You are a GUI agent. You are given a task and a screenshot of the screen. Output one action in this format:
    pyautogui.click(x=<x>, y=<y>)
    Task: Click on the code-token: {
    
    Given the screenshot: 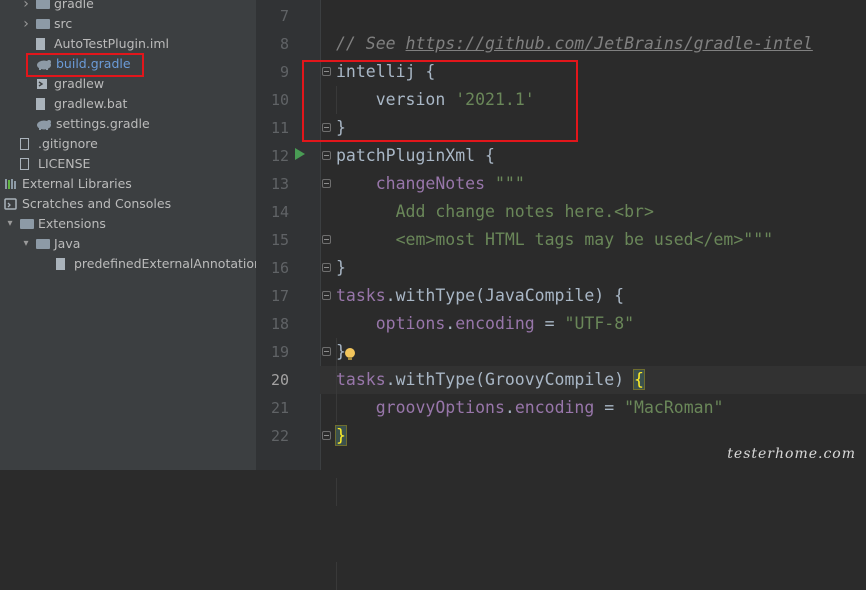 What is the action you would take?
    pyautogui.click(x=639, y=379)
    